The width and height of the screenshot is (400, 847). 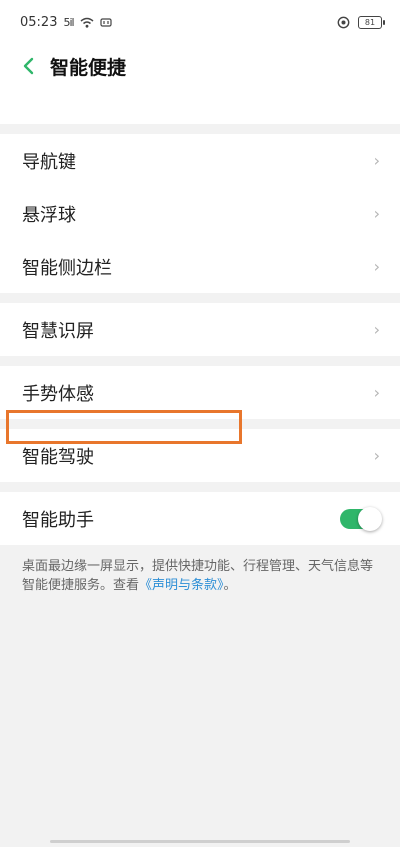 What do you see at coordinates (87, 22) in the screenshot?
I see `wifi-icon` at bounding box center [87, 22].